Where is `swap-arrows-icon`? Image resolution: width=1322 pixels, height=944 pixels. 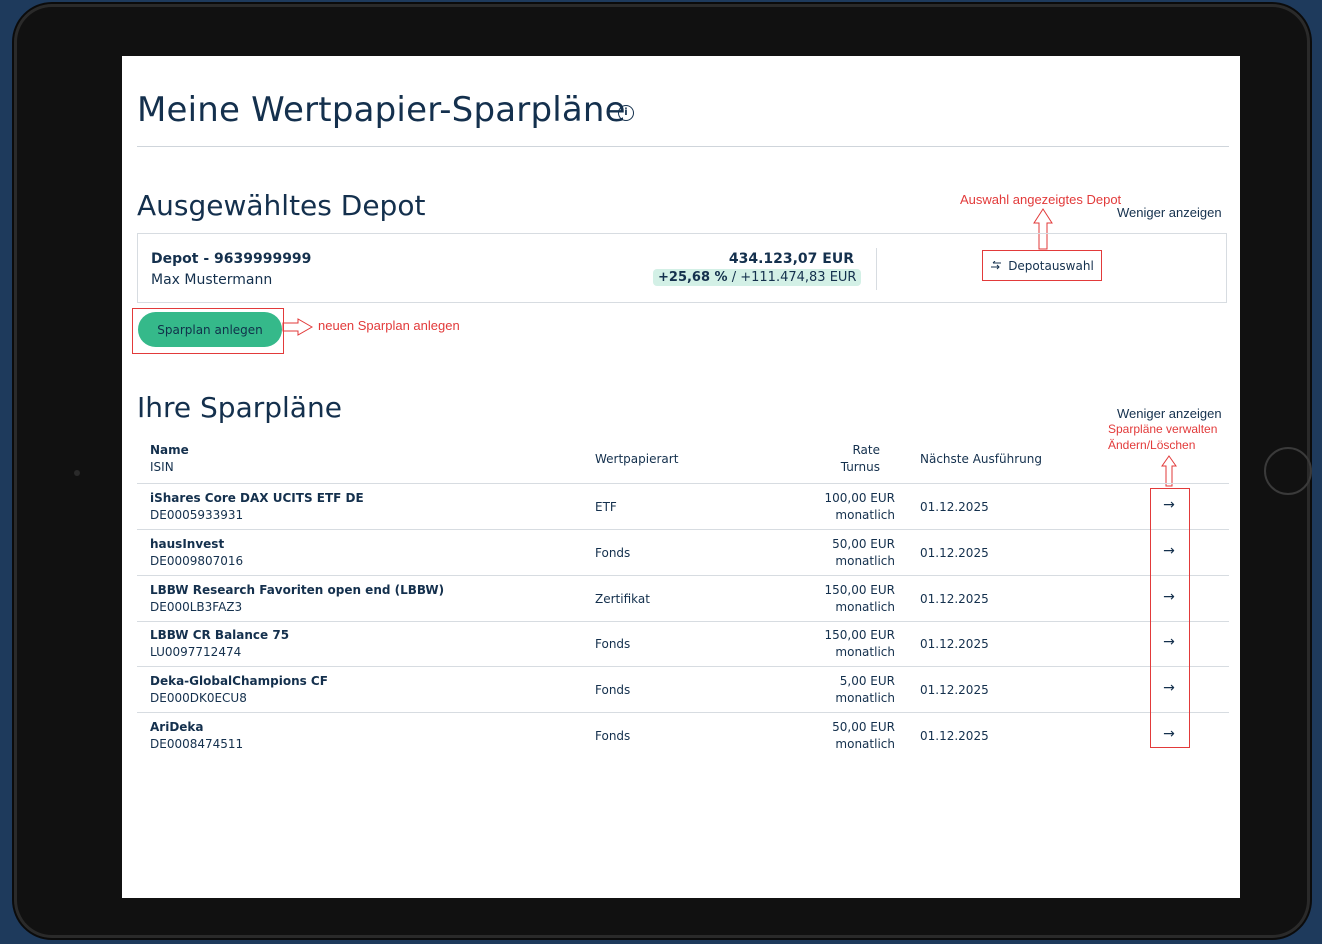
swap-arrows-icon is located at coordinates (996, 264).